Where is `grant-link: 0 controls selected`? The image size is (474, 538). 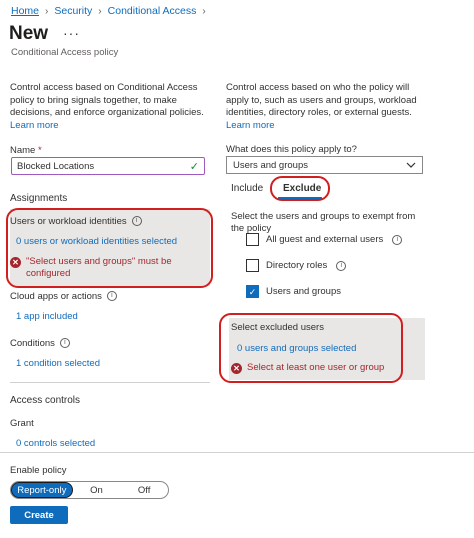 grant-link: 0 controls selected is located at coordinates (55, 443).